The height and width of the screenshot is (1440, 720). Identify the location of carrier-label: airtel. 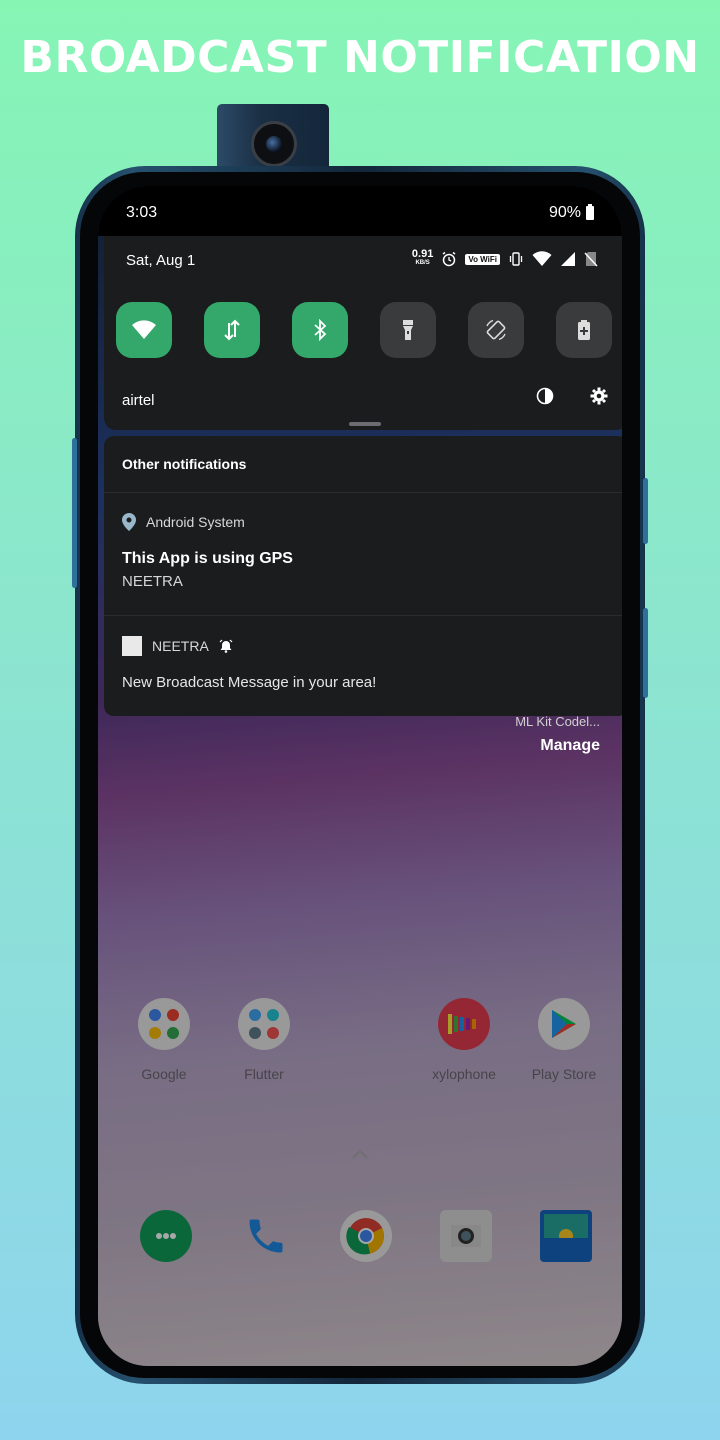
(138, 400).